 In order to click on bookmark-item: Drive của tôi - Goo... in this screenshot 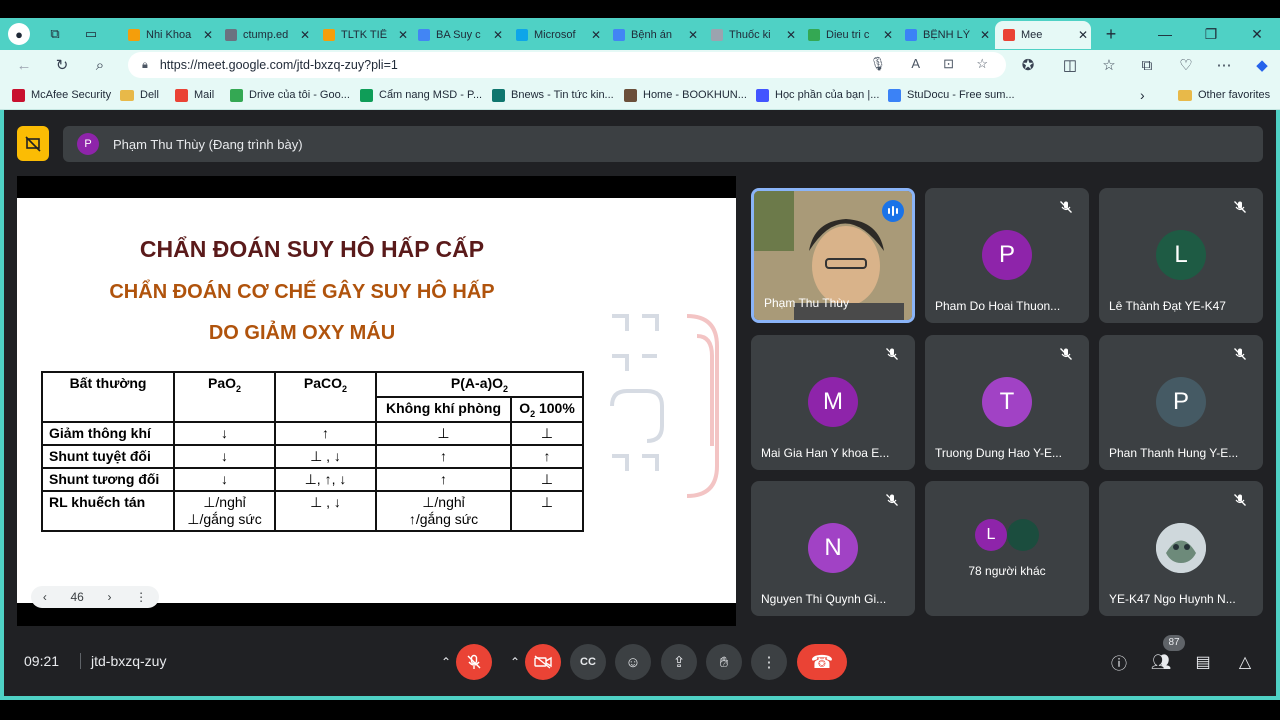, I will do `click(290, 95)`.